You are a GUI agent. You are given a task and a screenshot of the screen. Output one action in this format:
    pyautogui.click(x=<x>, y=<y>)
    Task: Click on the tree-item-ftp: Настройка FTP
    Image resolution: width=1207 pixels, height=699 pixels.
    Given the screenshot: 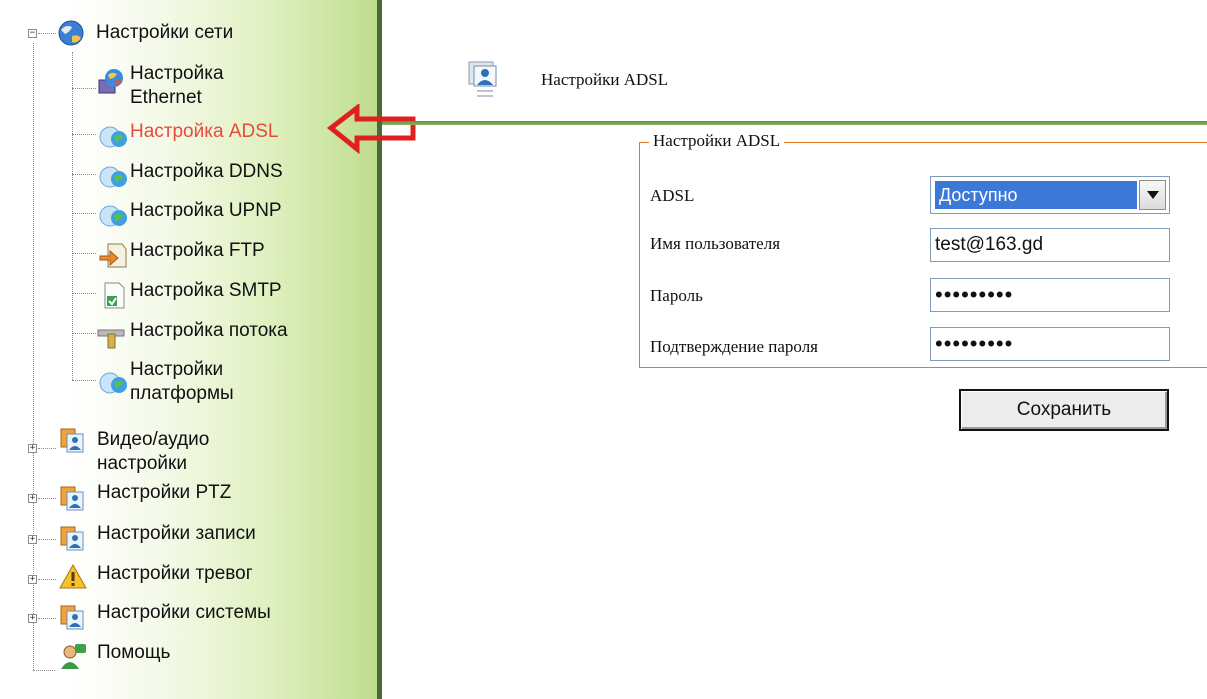 What is the action you would take?
    pyautogui.click(x=197, y=251)
    